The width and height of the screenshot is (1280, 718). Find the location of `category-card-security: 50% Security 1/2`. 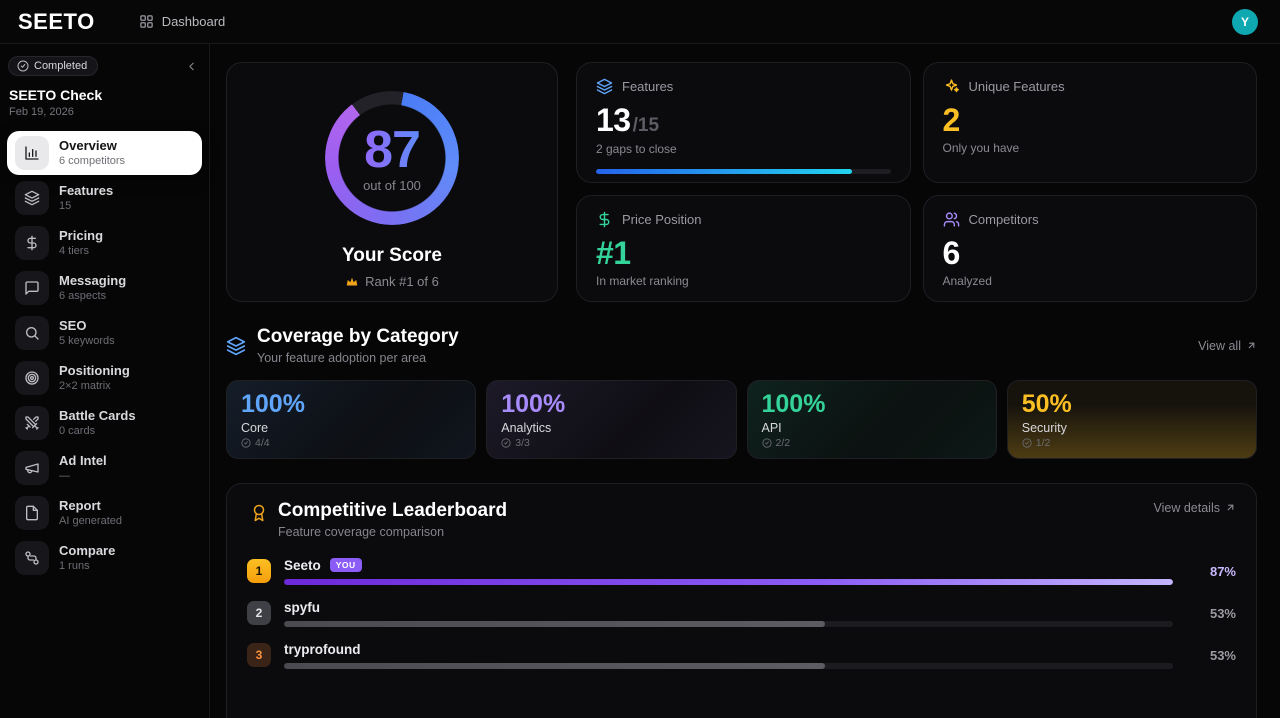

category-card-security: 50% Security 1/2 is located at coordinates (1131, 419).